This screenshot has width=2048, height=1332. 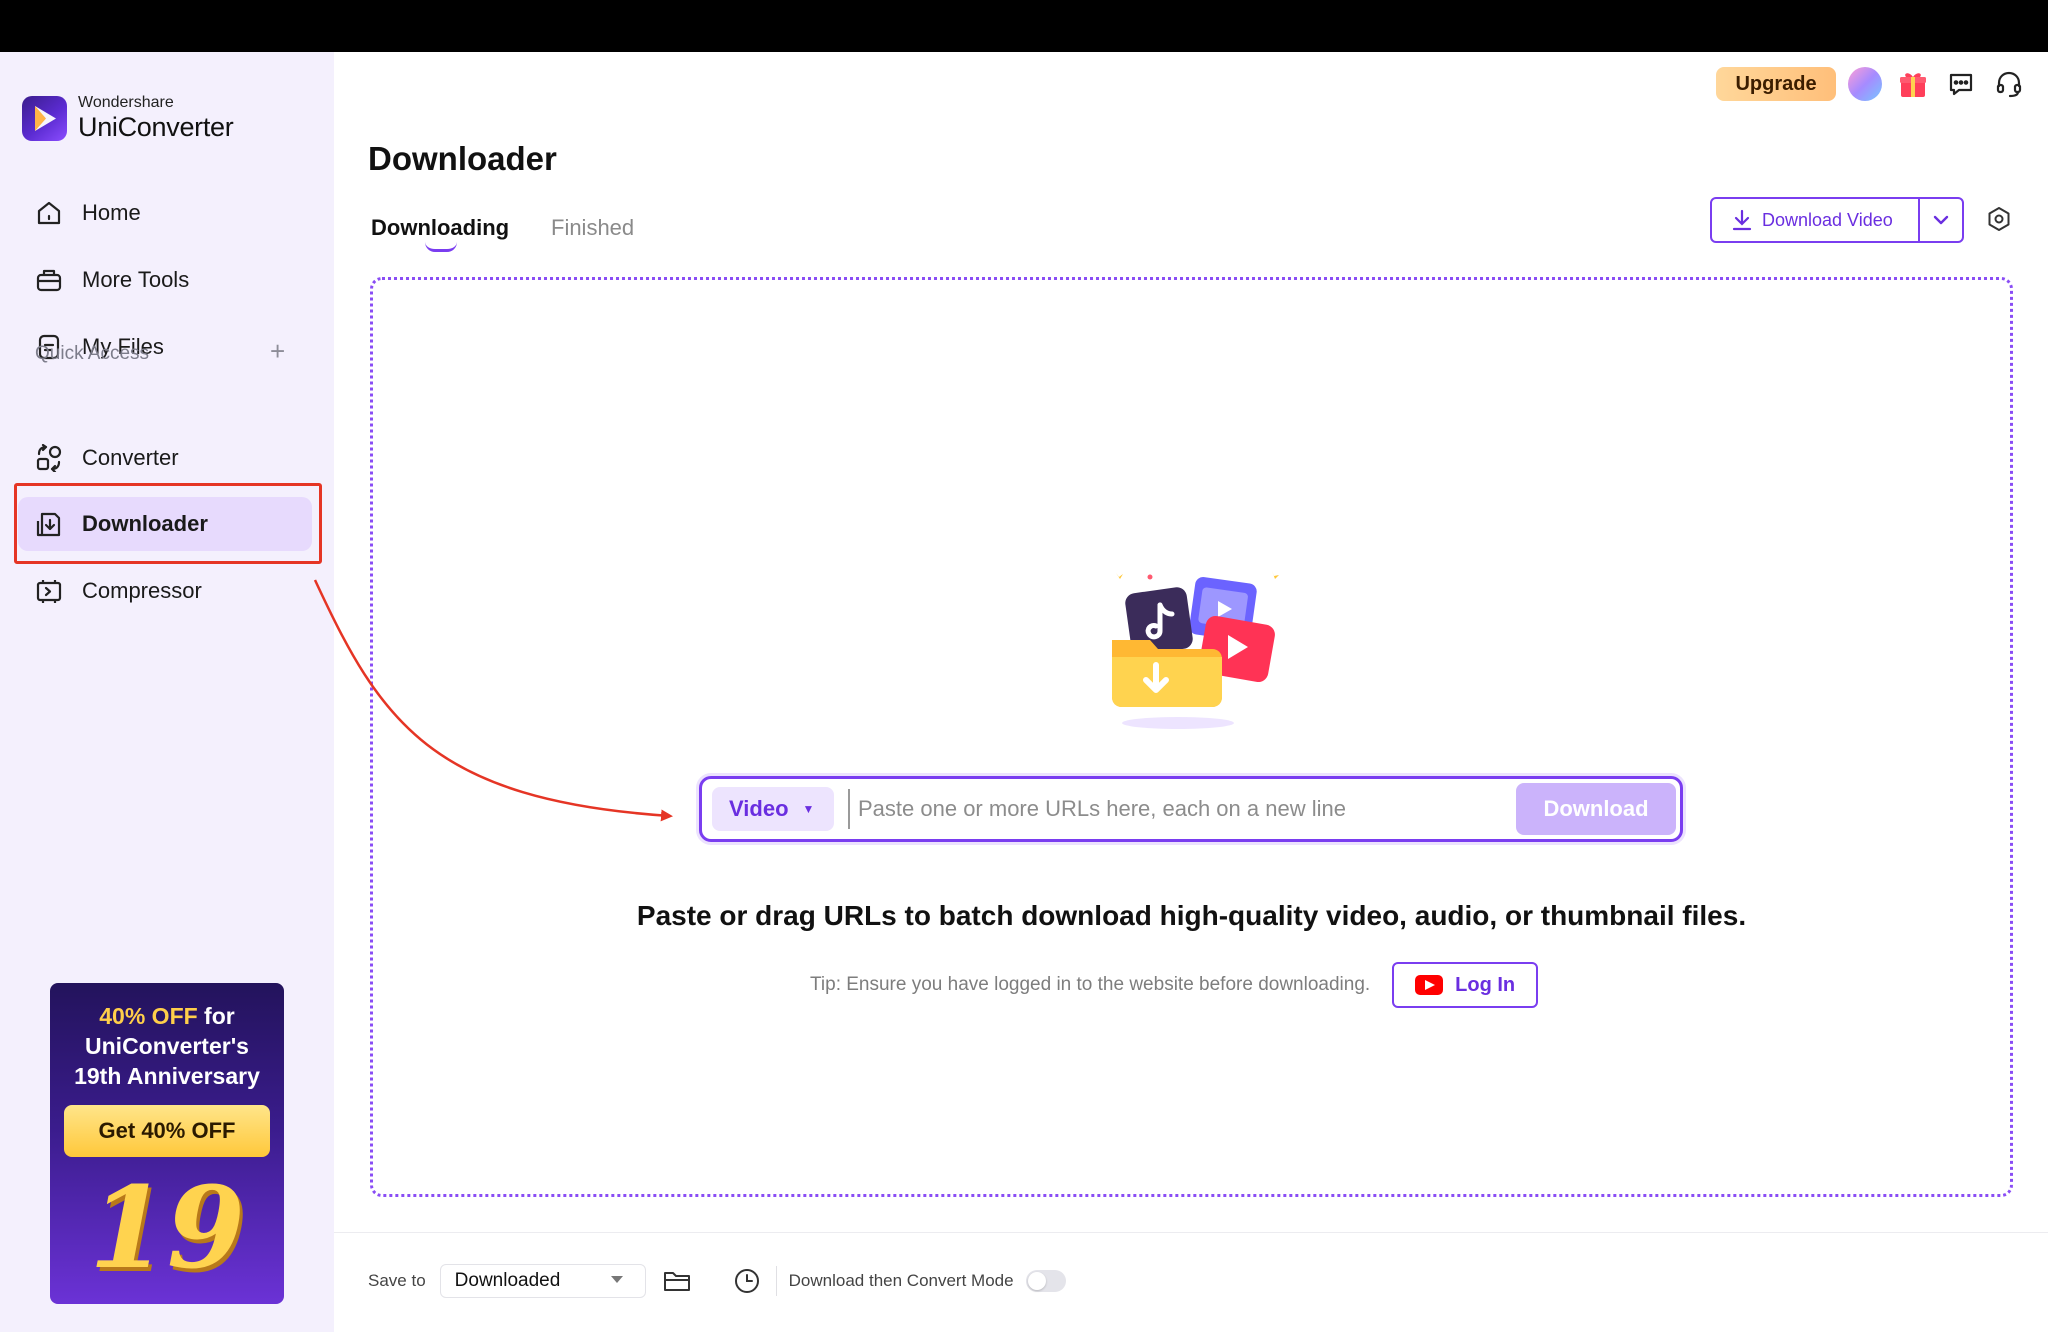 I want to click on compressor-icon, so click(x=49, y=591).